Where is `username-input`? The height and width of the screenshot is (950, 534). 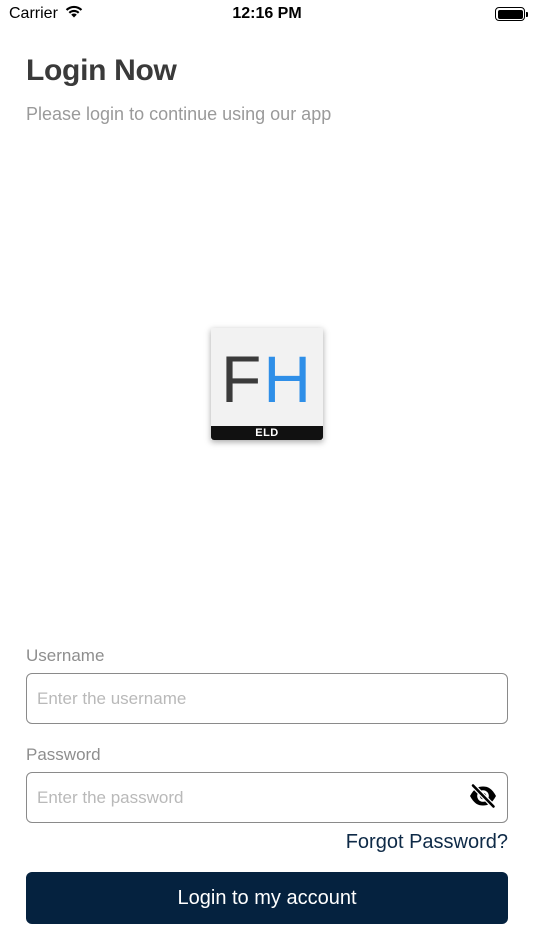
username-input is located at coordinates (267, 698).